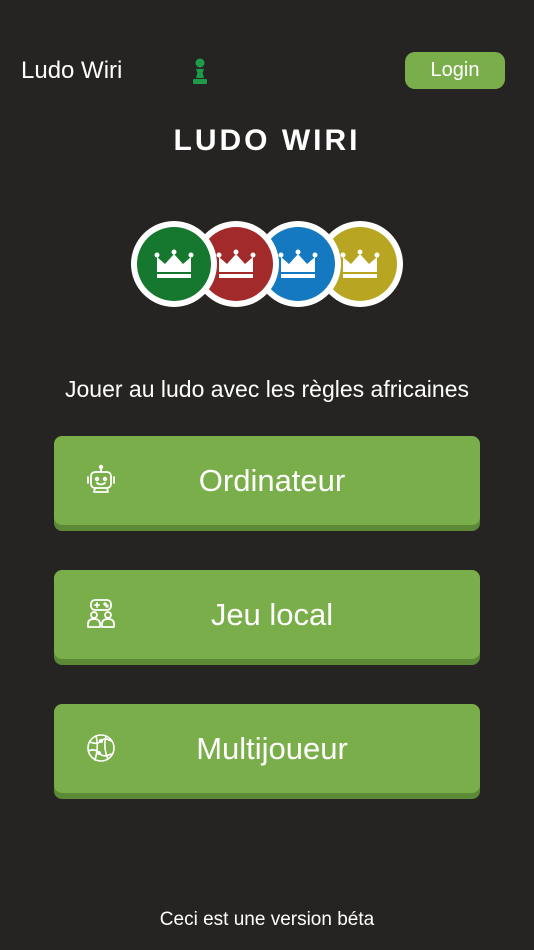 This screenshot has height=950, width=534. I want to click on multiplayer-button: Multijoueur, so click(267, 748).